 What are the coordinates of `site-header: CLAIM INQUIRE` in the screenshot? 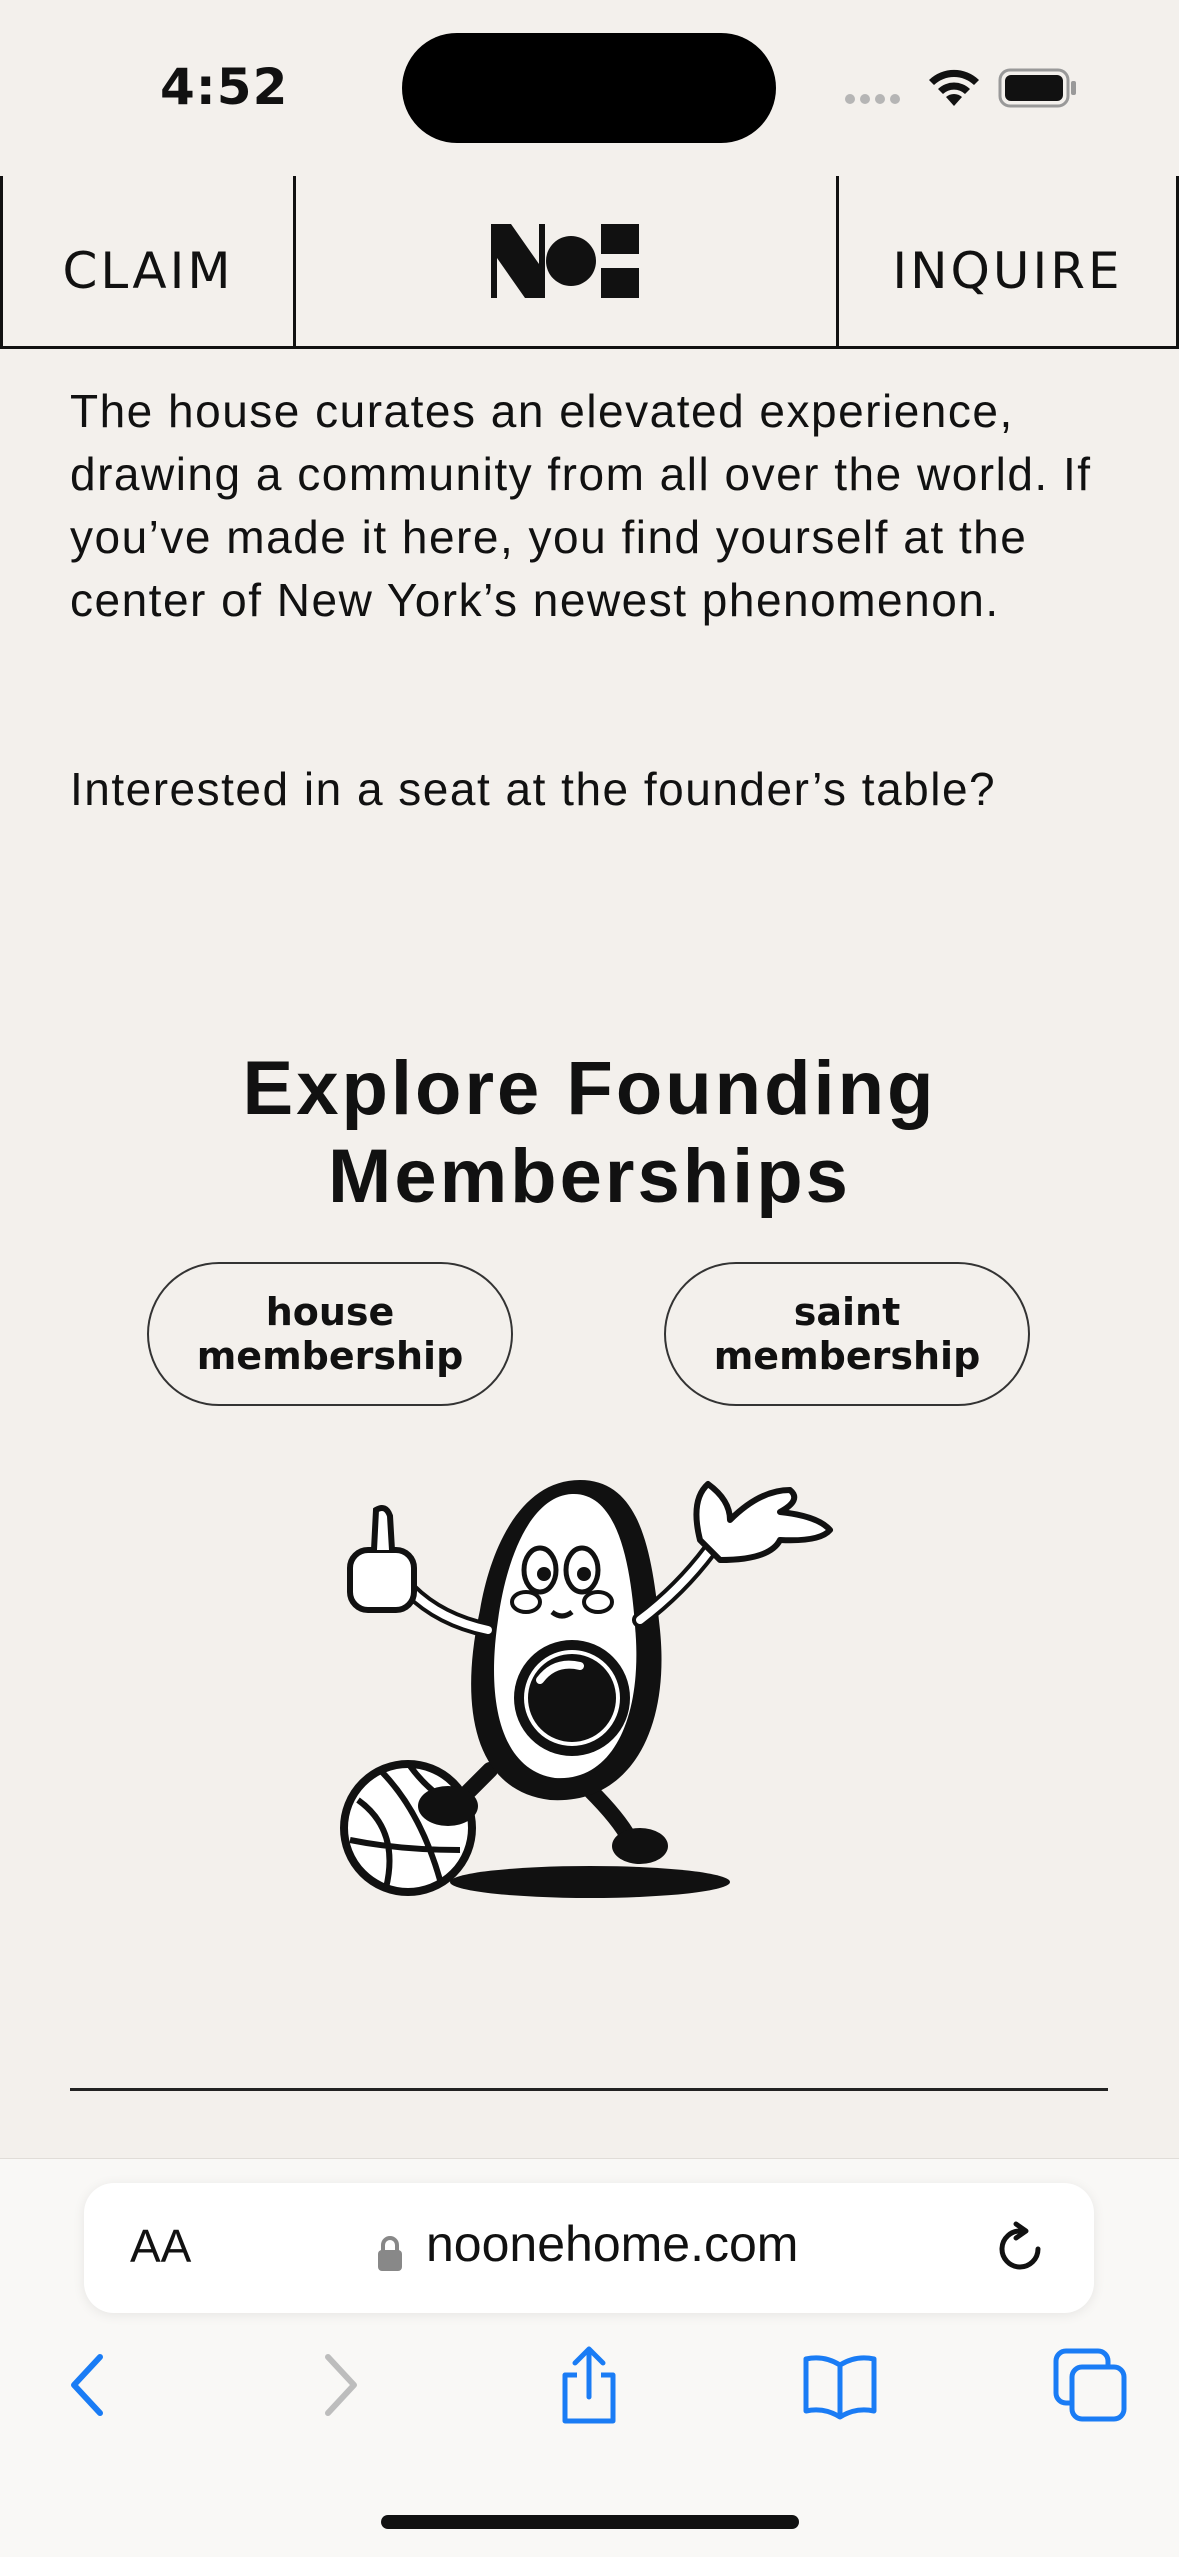 It's located at (589, 262).